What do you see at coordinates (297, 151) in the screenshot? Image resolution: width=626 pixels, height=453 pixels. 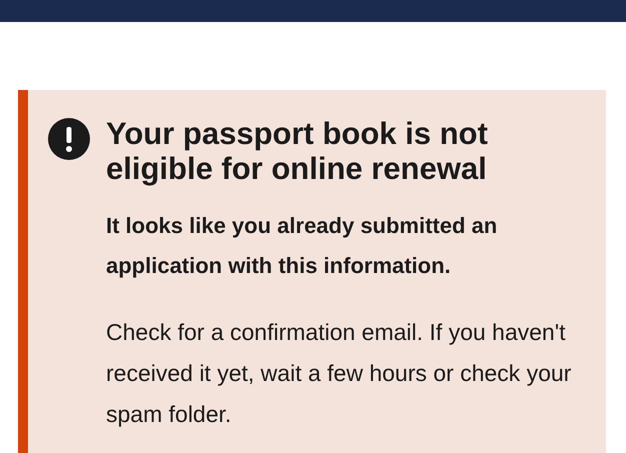 I see `alert-heading: Your passport book is not eligible for online renewal` at bounding box center [297, 151].